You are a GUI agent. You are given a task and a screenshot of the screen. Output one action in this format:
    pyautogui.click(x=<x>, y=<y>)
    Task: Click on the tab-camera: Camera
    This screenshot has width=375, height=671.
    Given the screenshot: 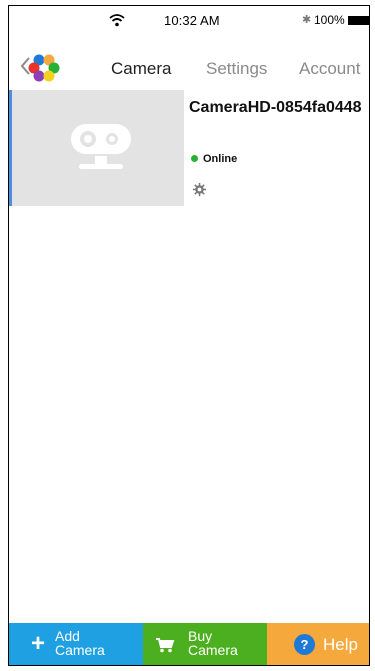 What is the action you would take?
    pyautogui.click(x=141, y=69)
    